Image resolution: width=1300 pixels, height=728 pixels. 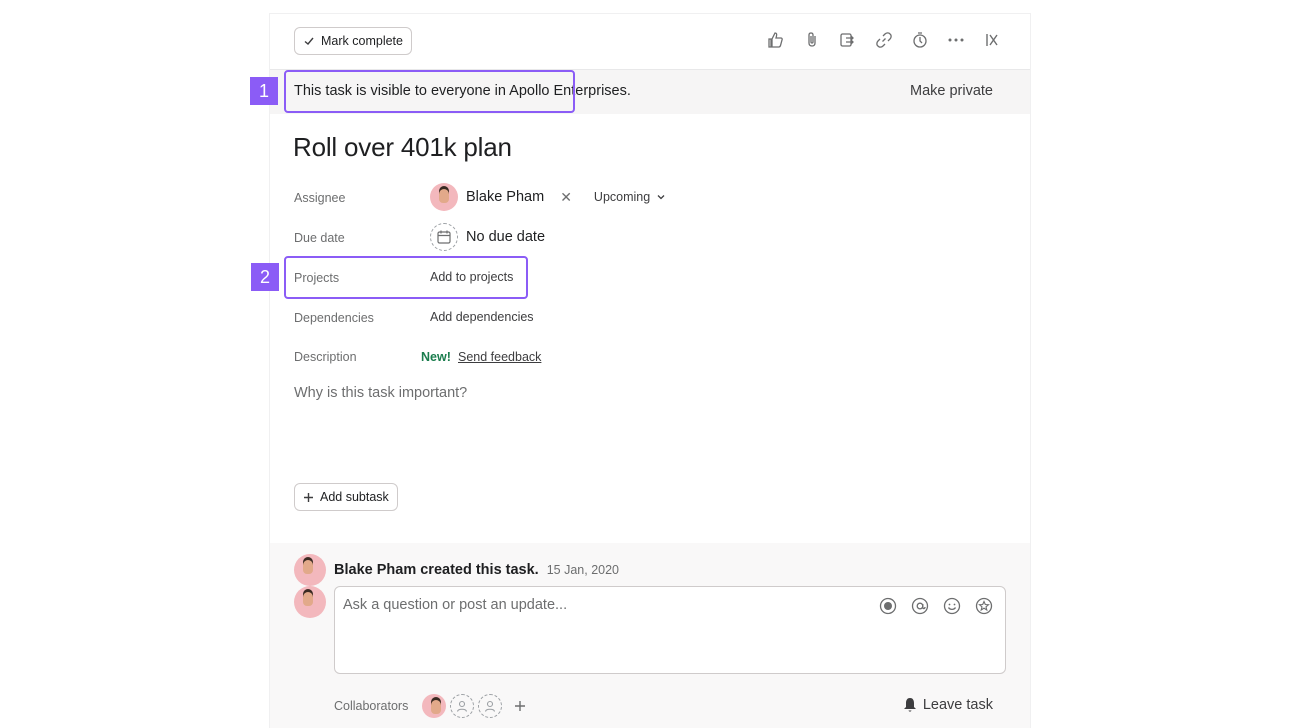 What do you see at coordinates (499, 357) in the screenshot?
I see `send-feedback-link: Send feedback` at bounding box center [499, 357].